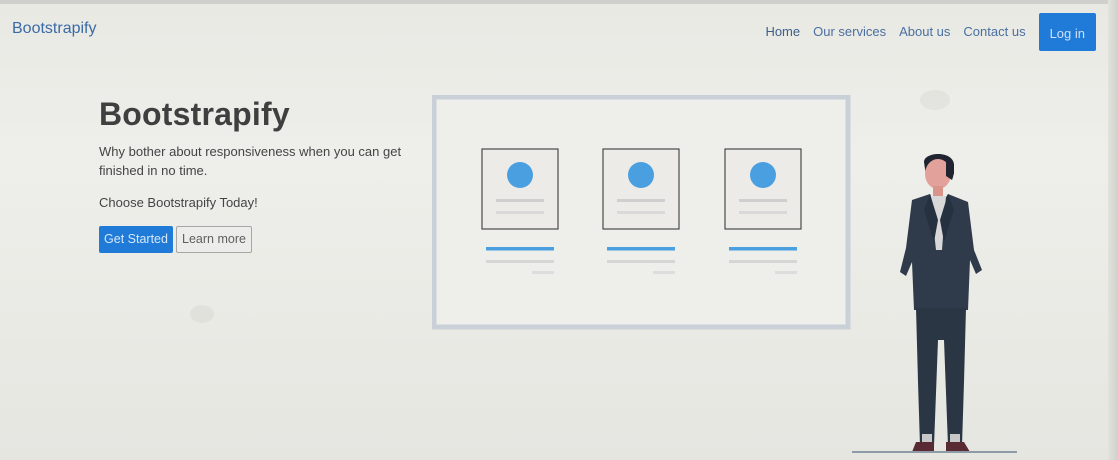 The height and width of the screenshot is (460, 1118). What do you see at coordinates (194, 114) in the screenshot?
I see `hero-title: Bootstrapify` at bounding box center [194, 114].